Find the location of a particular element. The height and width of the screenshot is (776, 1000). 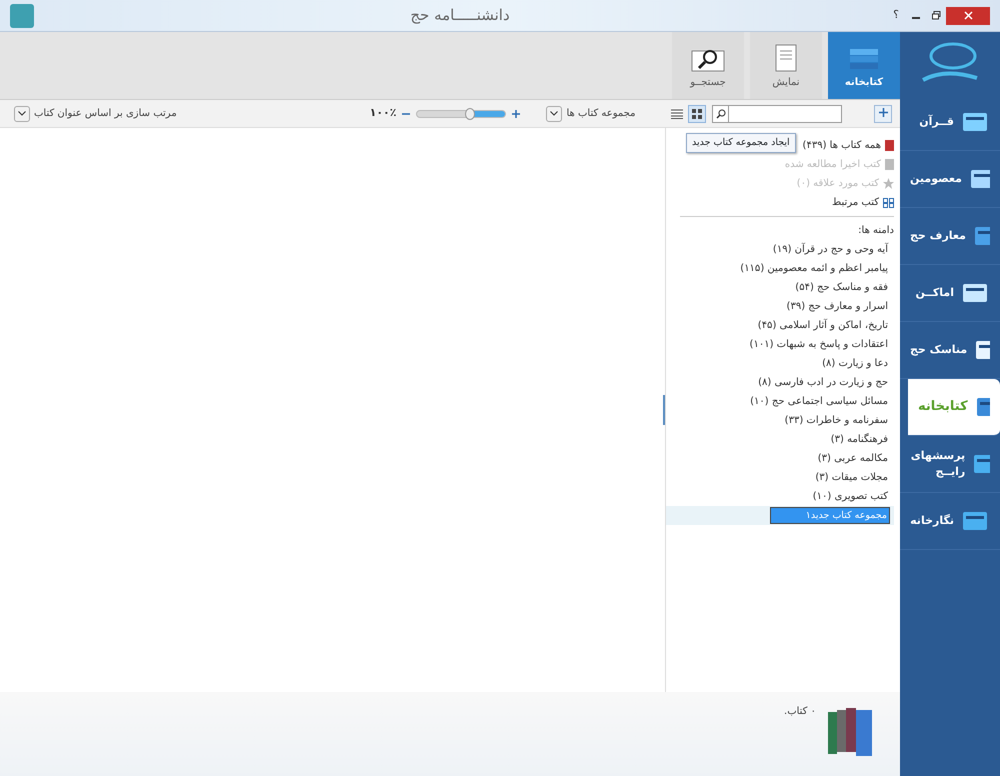

tooltip: ایجاد مجموعه کتاب جدید is located at coordinates (741, 143).